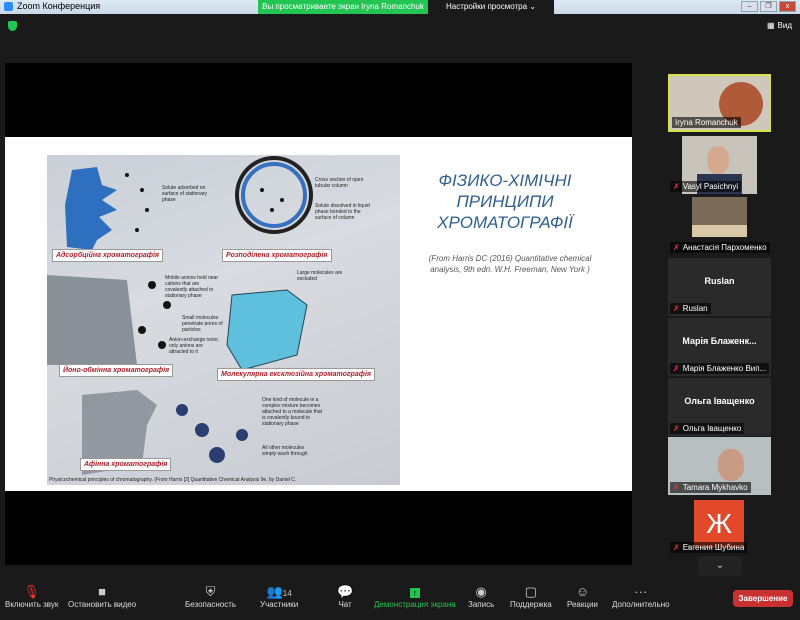  I want to click on label: Поддержка, so click(531, 604).